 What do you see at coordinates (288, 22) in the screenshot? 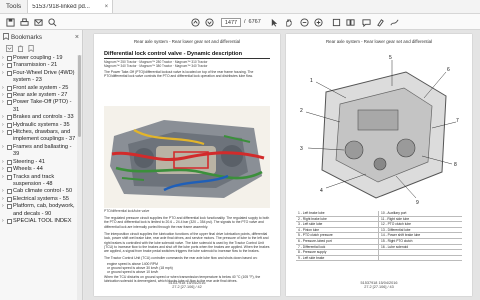
I see `hand-tool-icon` at bounding box center [288, 22].